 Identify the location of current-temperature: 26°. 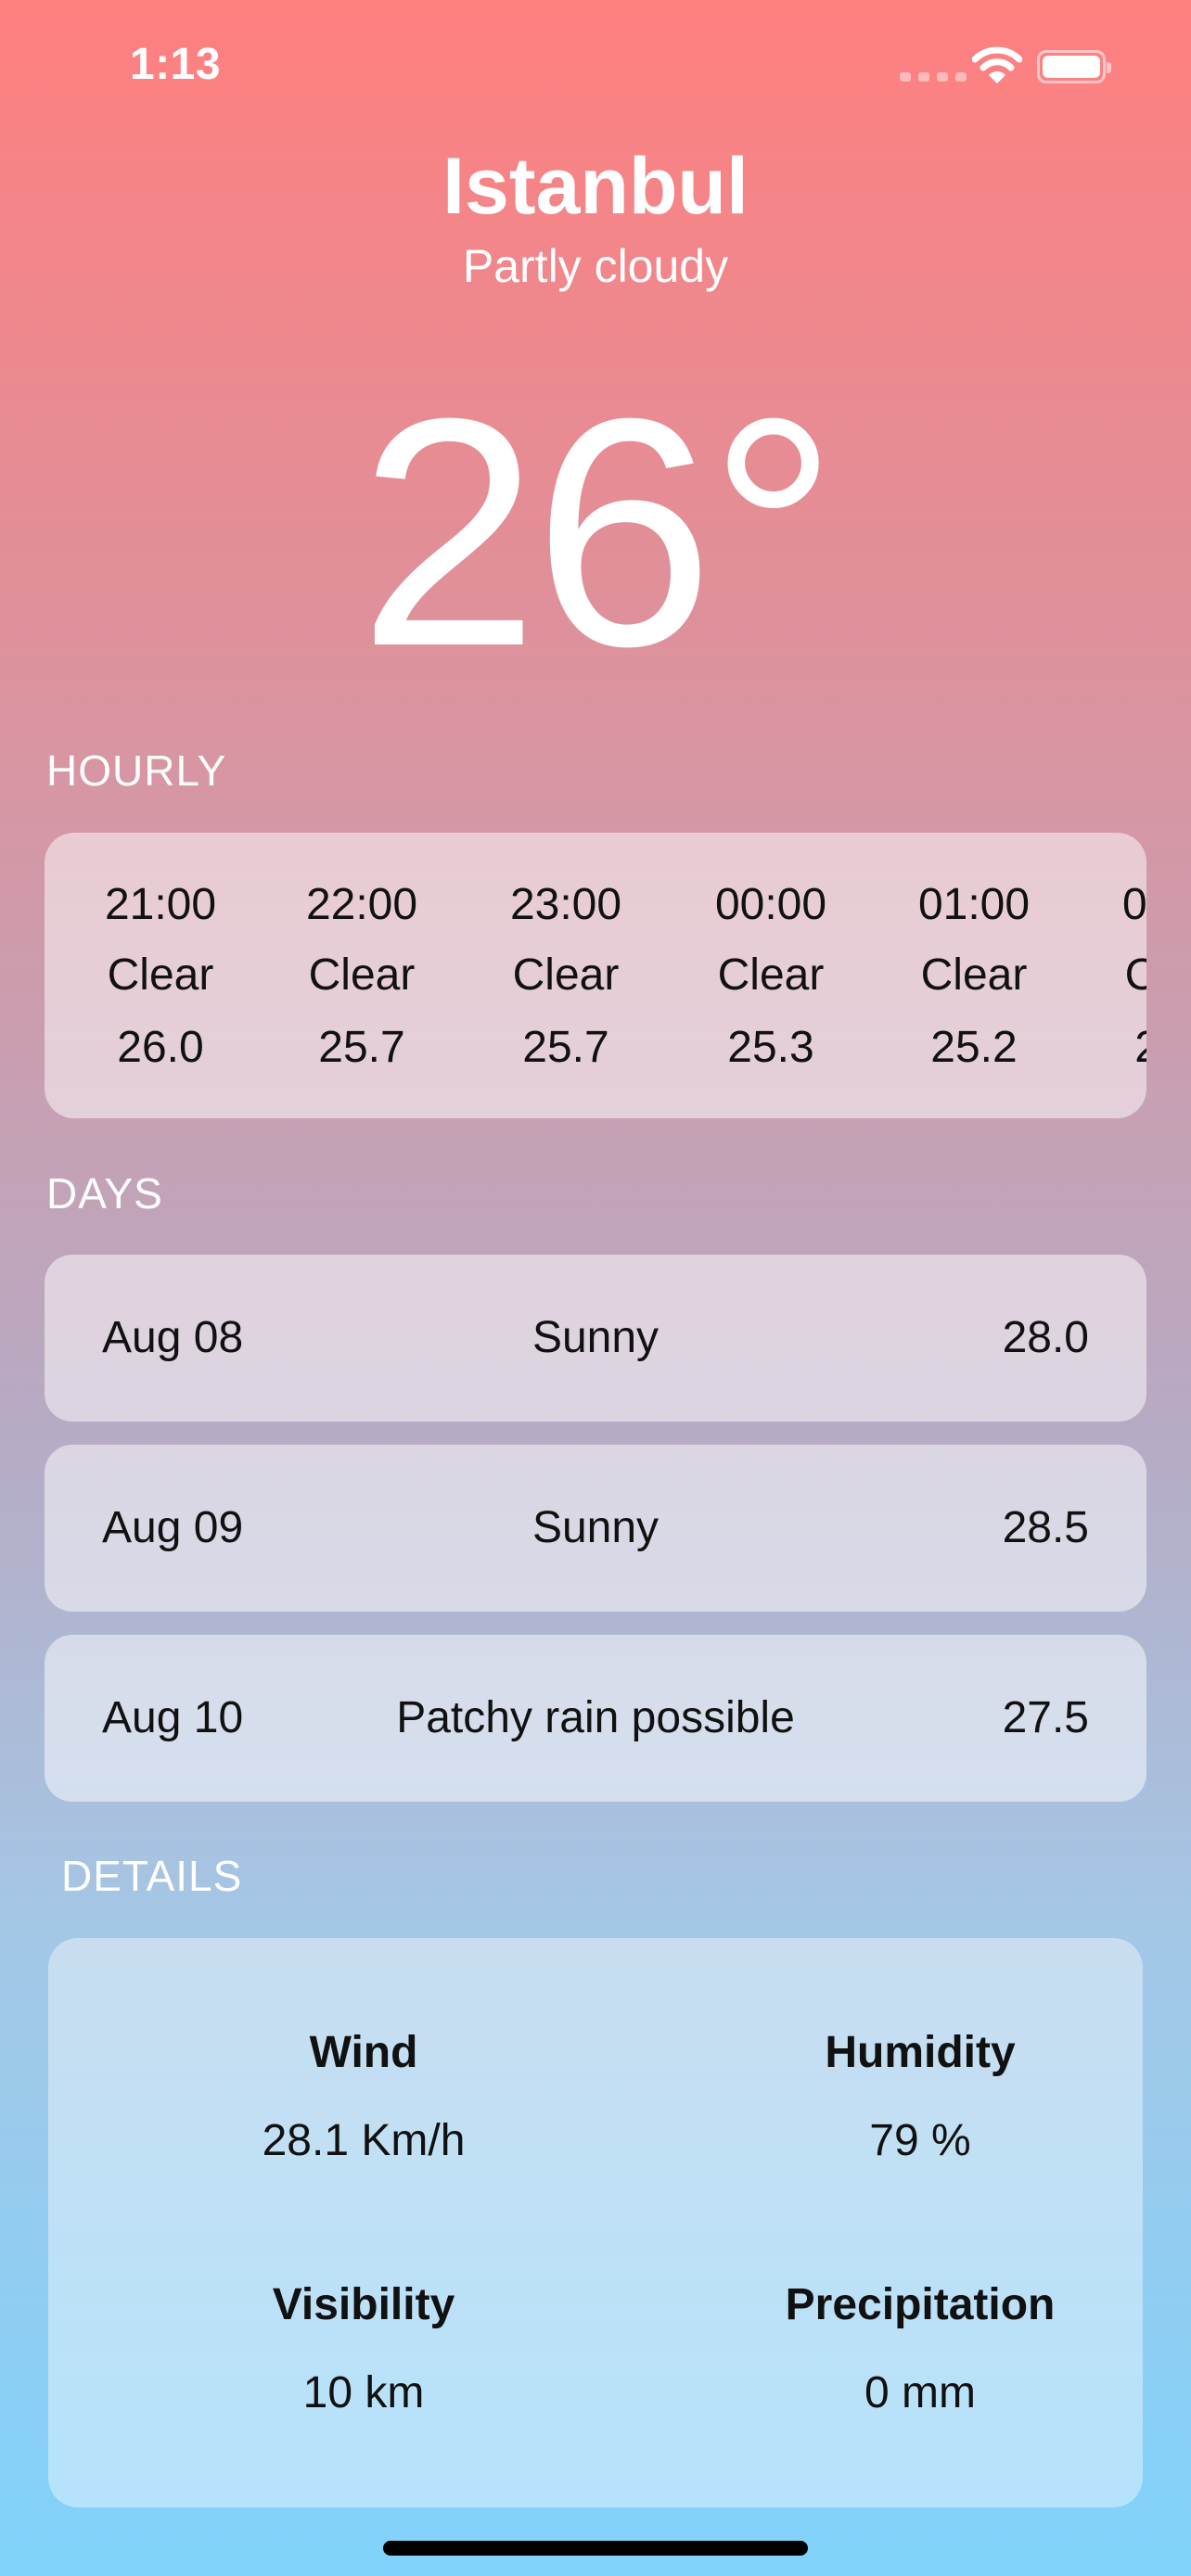
(598, 532).